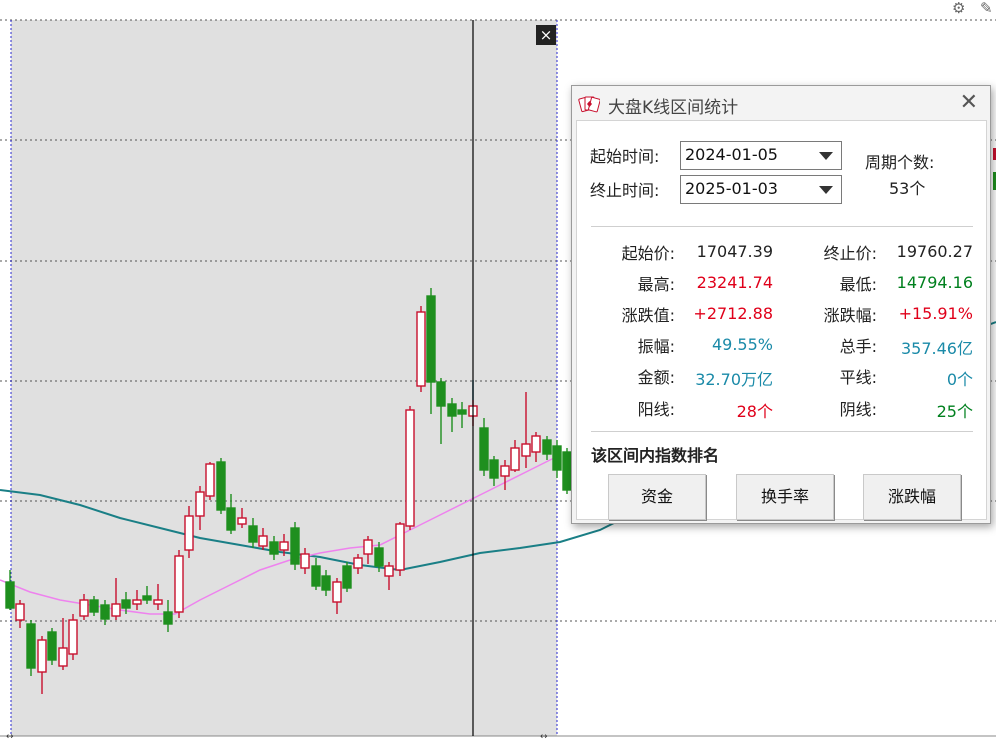 This screenshot has width=996, height=741. I want to click on close-selection-button: ×, so click(546, 35).